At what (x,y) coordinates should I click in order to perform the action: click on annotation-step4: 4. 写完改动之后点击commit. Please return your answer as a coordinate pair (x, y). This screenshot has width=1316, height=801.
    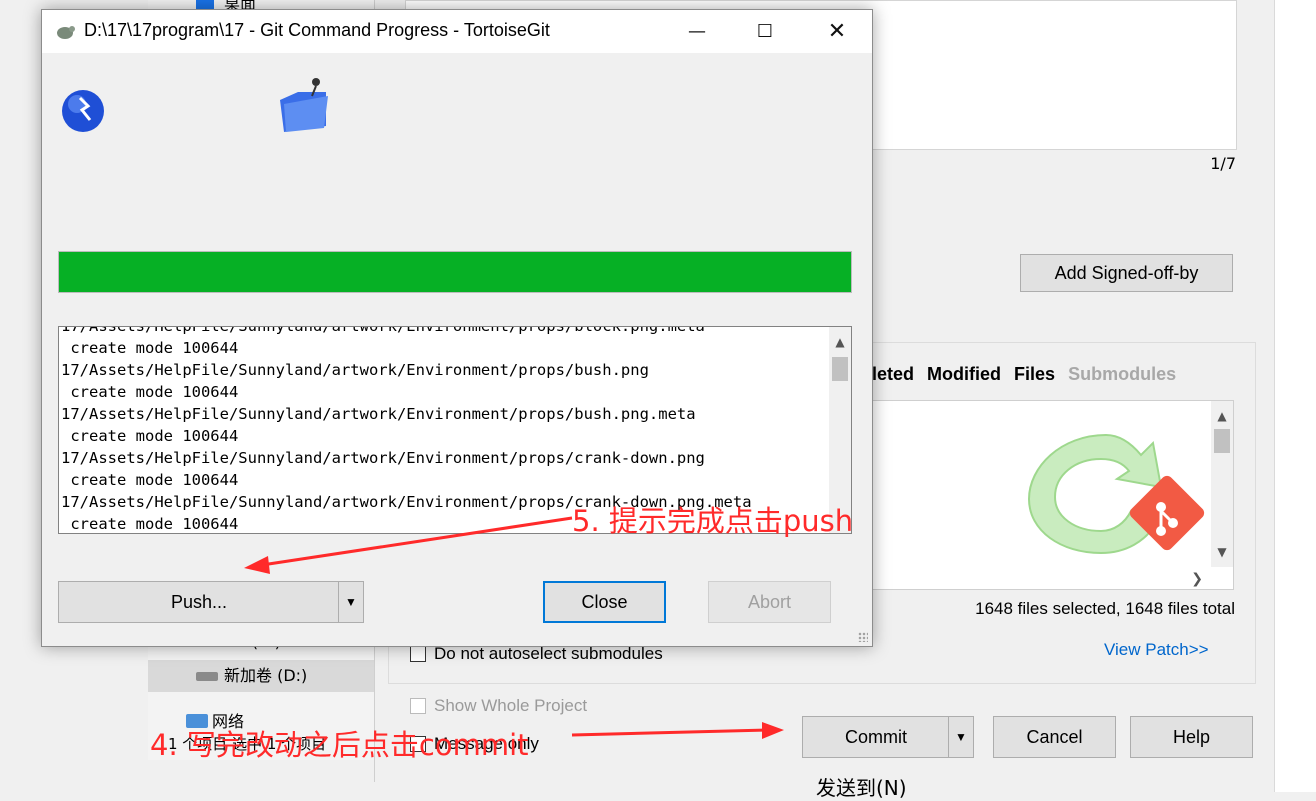
    Looking at the image, I should click on (339, 745).